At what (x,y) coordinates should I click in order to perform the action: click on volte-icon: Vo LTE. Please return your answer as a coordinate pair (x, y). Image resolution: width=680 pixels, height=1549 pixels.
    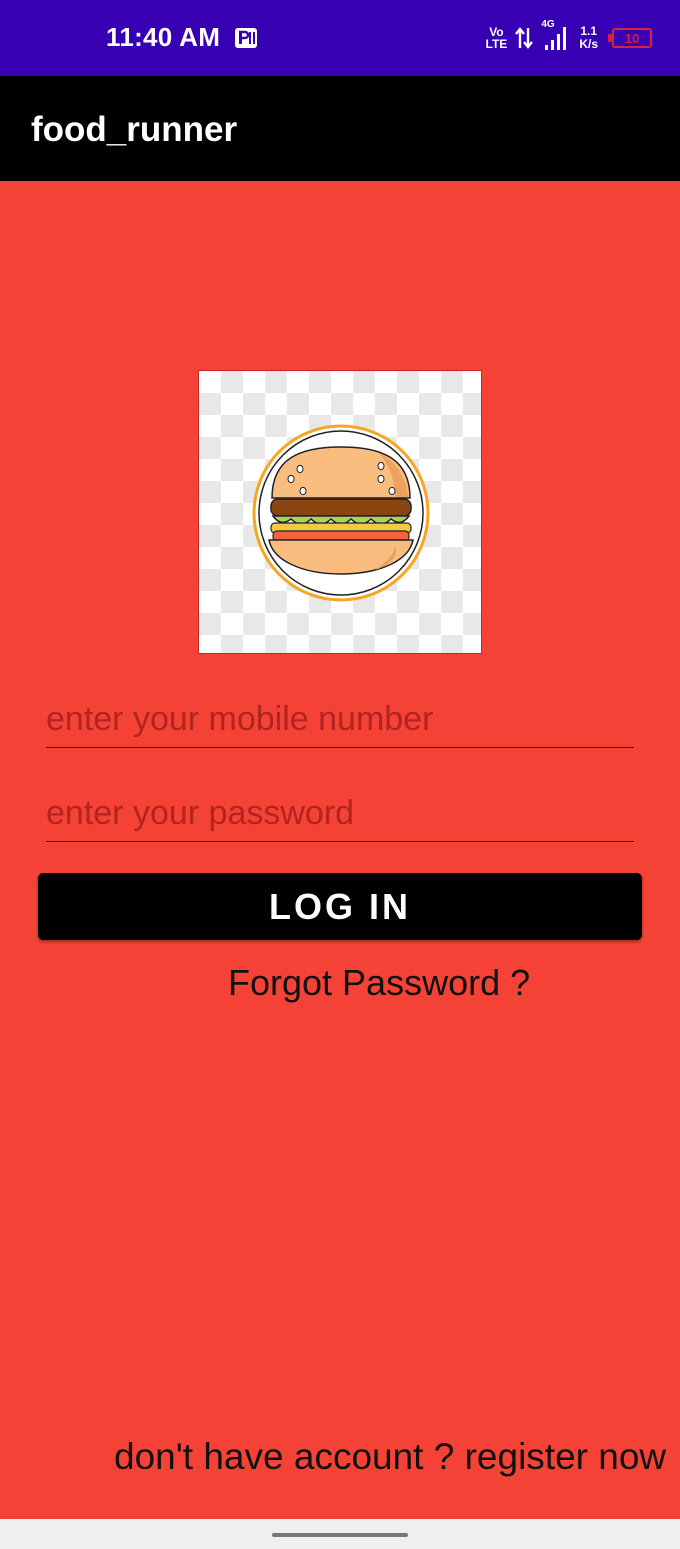
    Looking at the image, I should click on (496, 38).